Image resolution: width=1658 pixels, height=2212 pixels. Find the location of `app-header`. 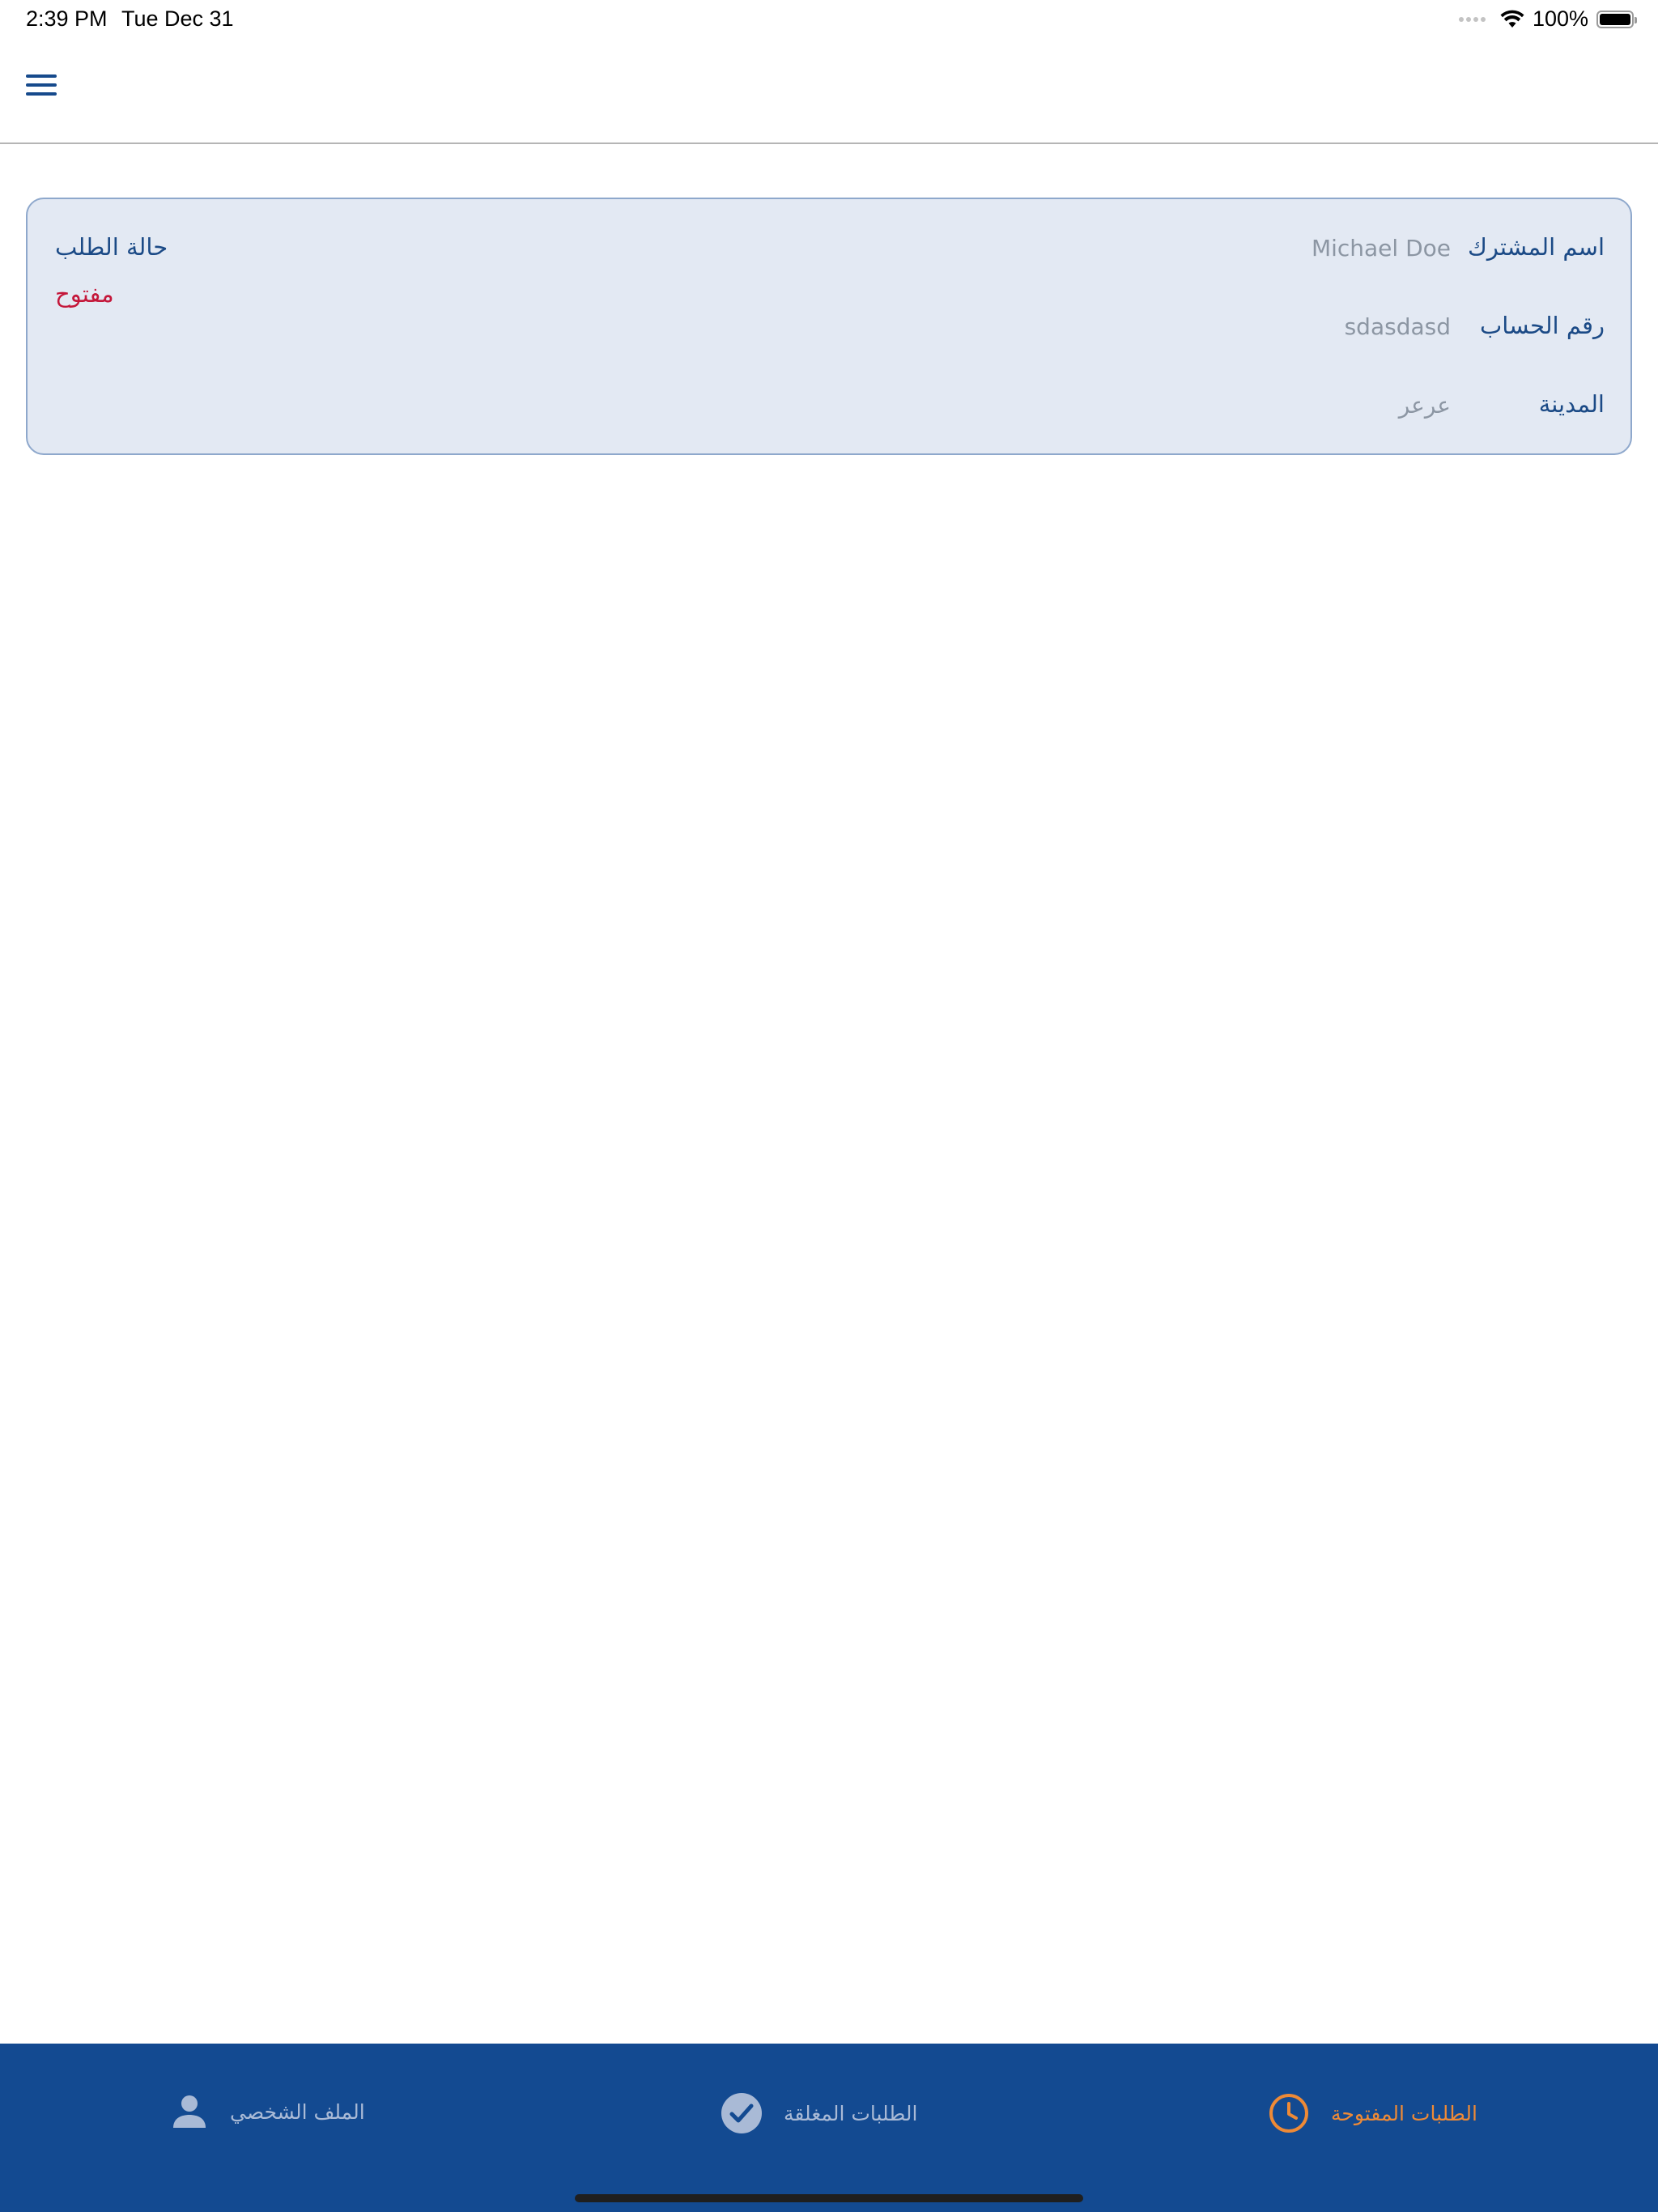

app-header is located at coordinates (829, 92).